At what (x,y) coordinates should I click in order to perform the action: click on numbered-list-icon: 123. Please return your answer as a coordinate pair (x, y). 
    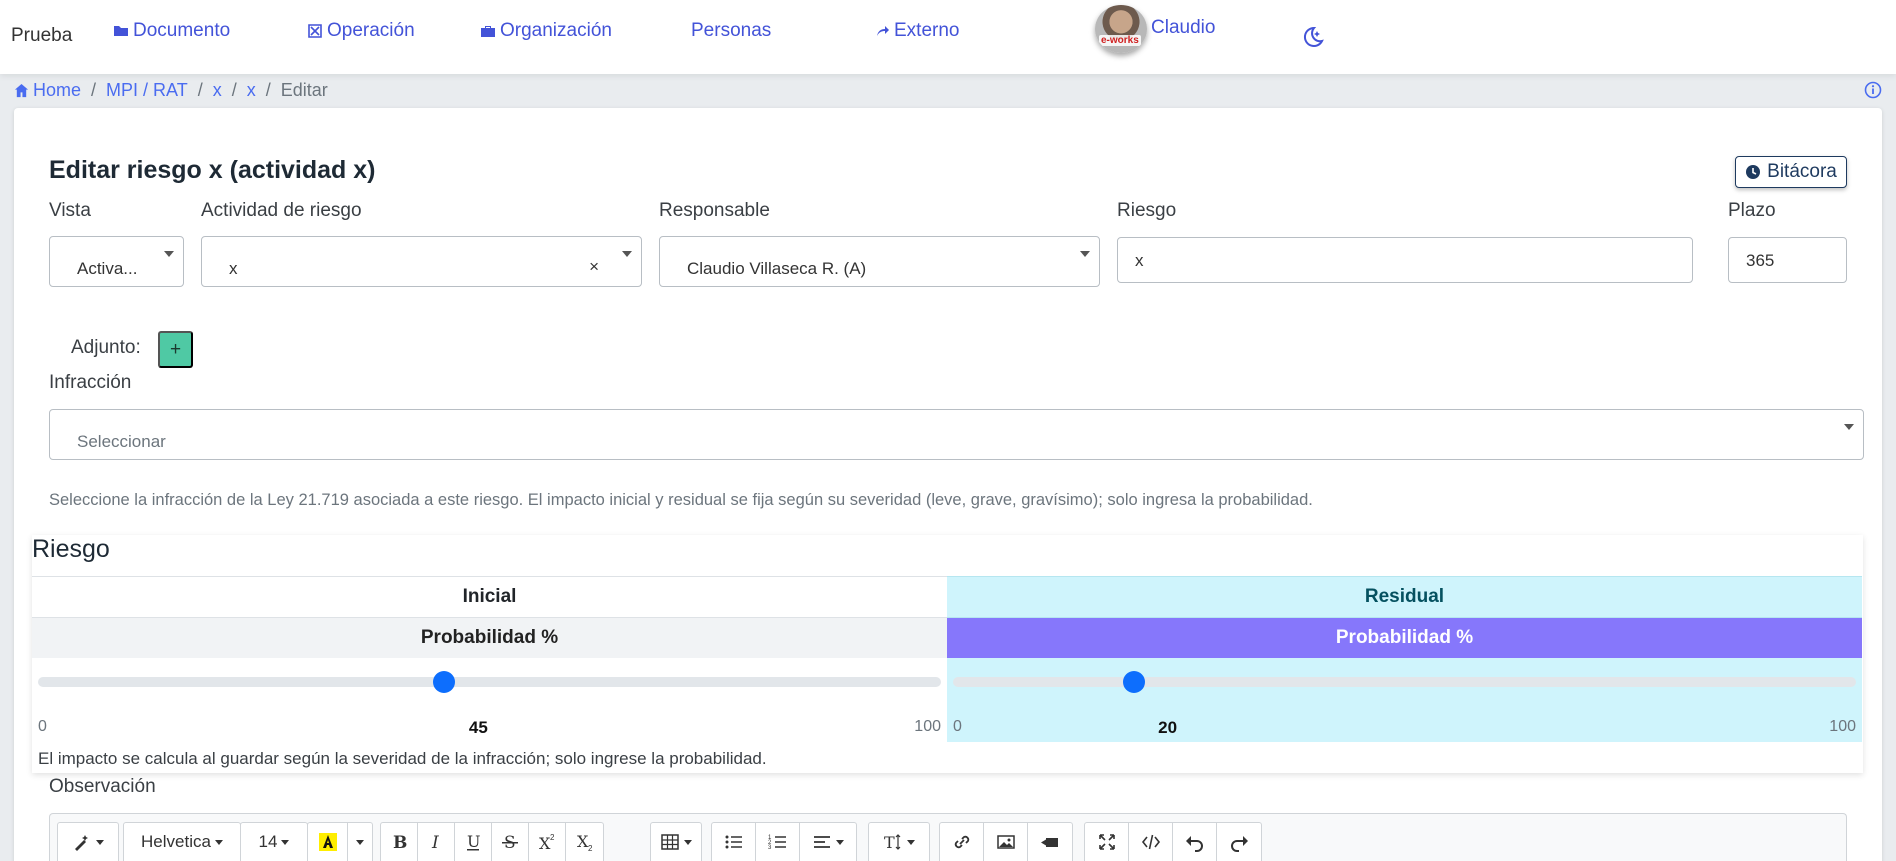
    Looking at the image, I should click on (777, 843).